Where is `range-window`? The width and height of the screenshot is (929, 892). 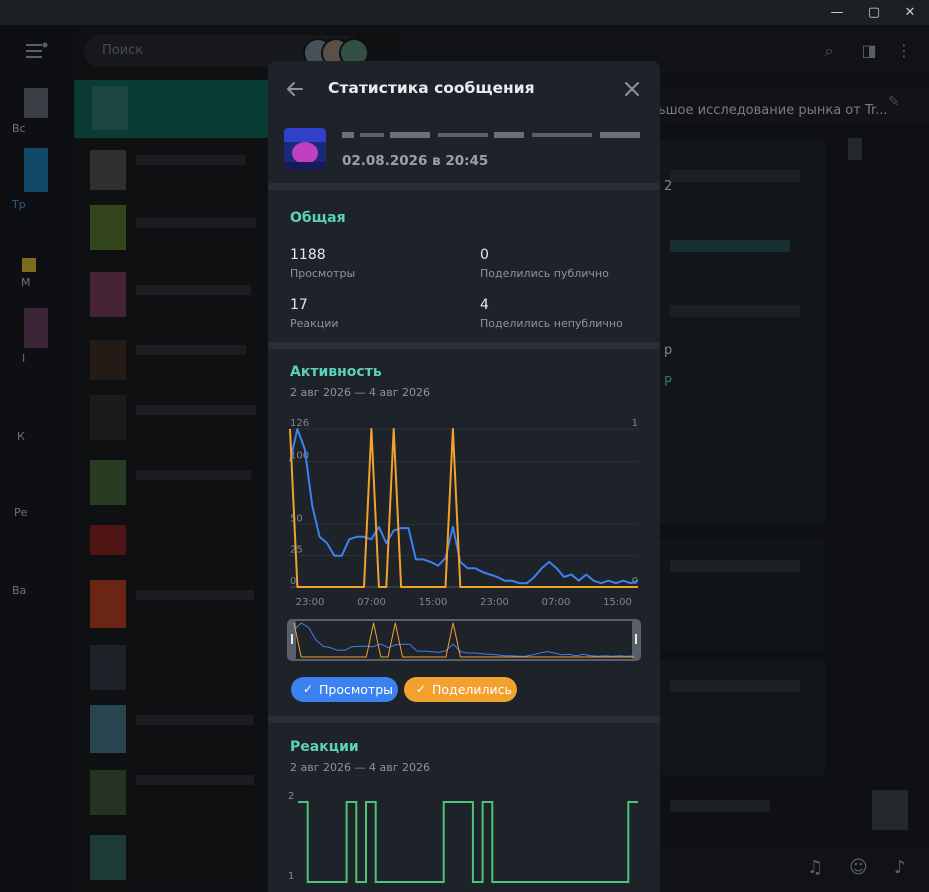 range-window is located at coordinates (464, 640).